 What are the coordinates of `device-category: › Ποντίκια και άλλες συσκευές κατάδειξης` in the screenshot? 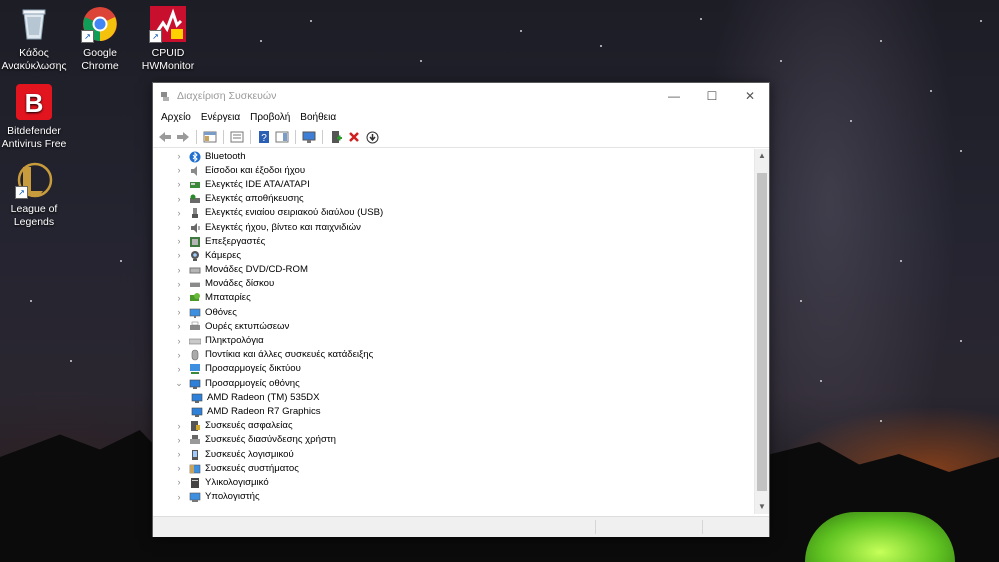 It's located at (453, 355).